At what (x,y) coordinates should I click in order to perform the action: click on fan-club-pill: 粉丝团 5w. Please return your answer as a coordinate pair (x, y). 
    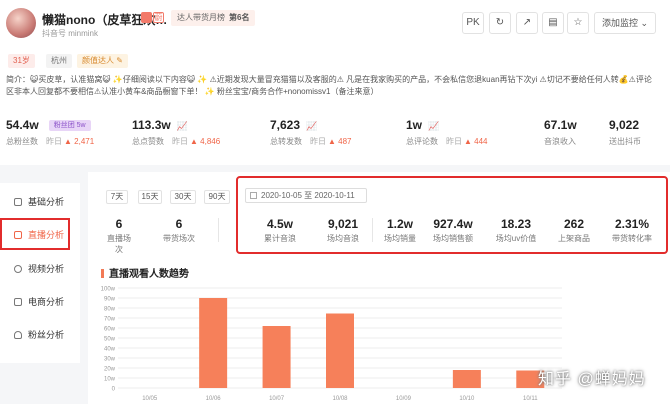
    Looking at the image, I should click on (69, 126).